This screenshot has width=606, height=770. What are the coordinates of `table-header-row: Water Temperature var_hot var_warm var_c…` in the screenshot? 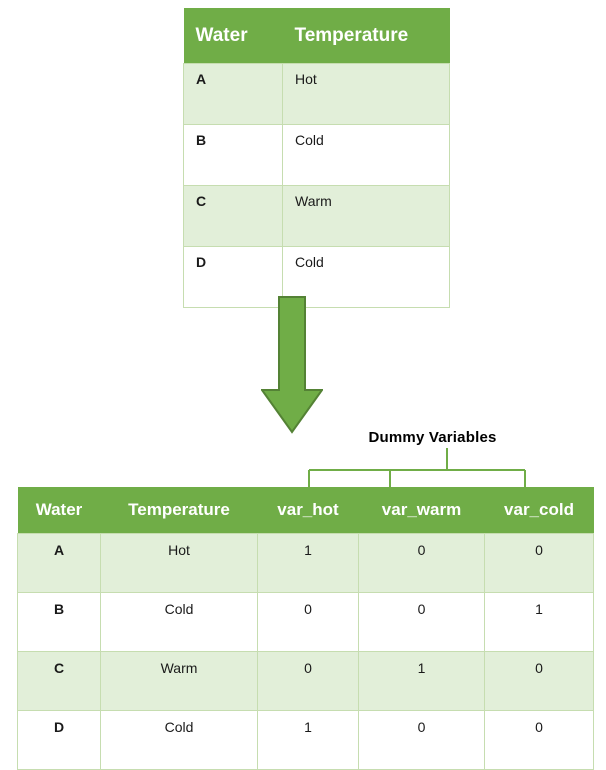 It's located at (305, 510).